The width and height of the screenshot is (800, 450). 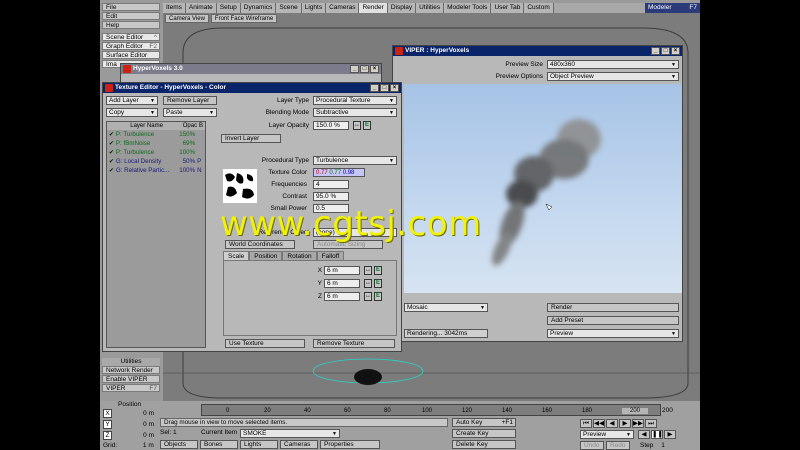 What do you see at coordinates (672, 8) in the screenshot?
I see `modeler-button: Modeler F7` at bounding box center [672, 8].